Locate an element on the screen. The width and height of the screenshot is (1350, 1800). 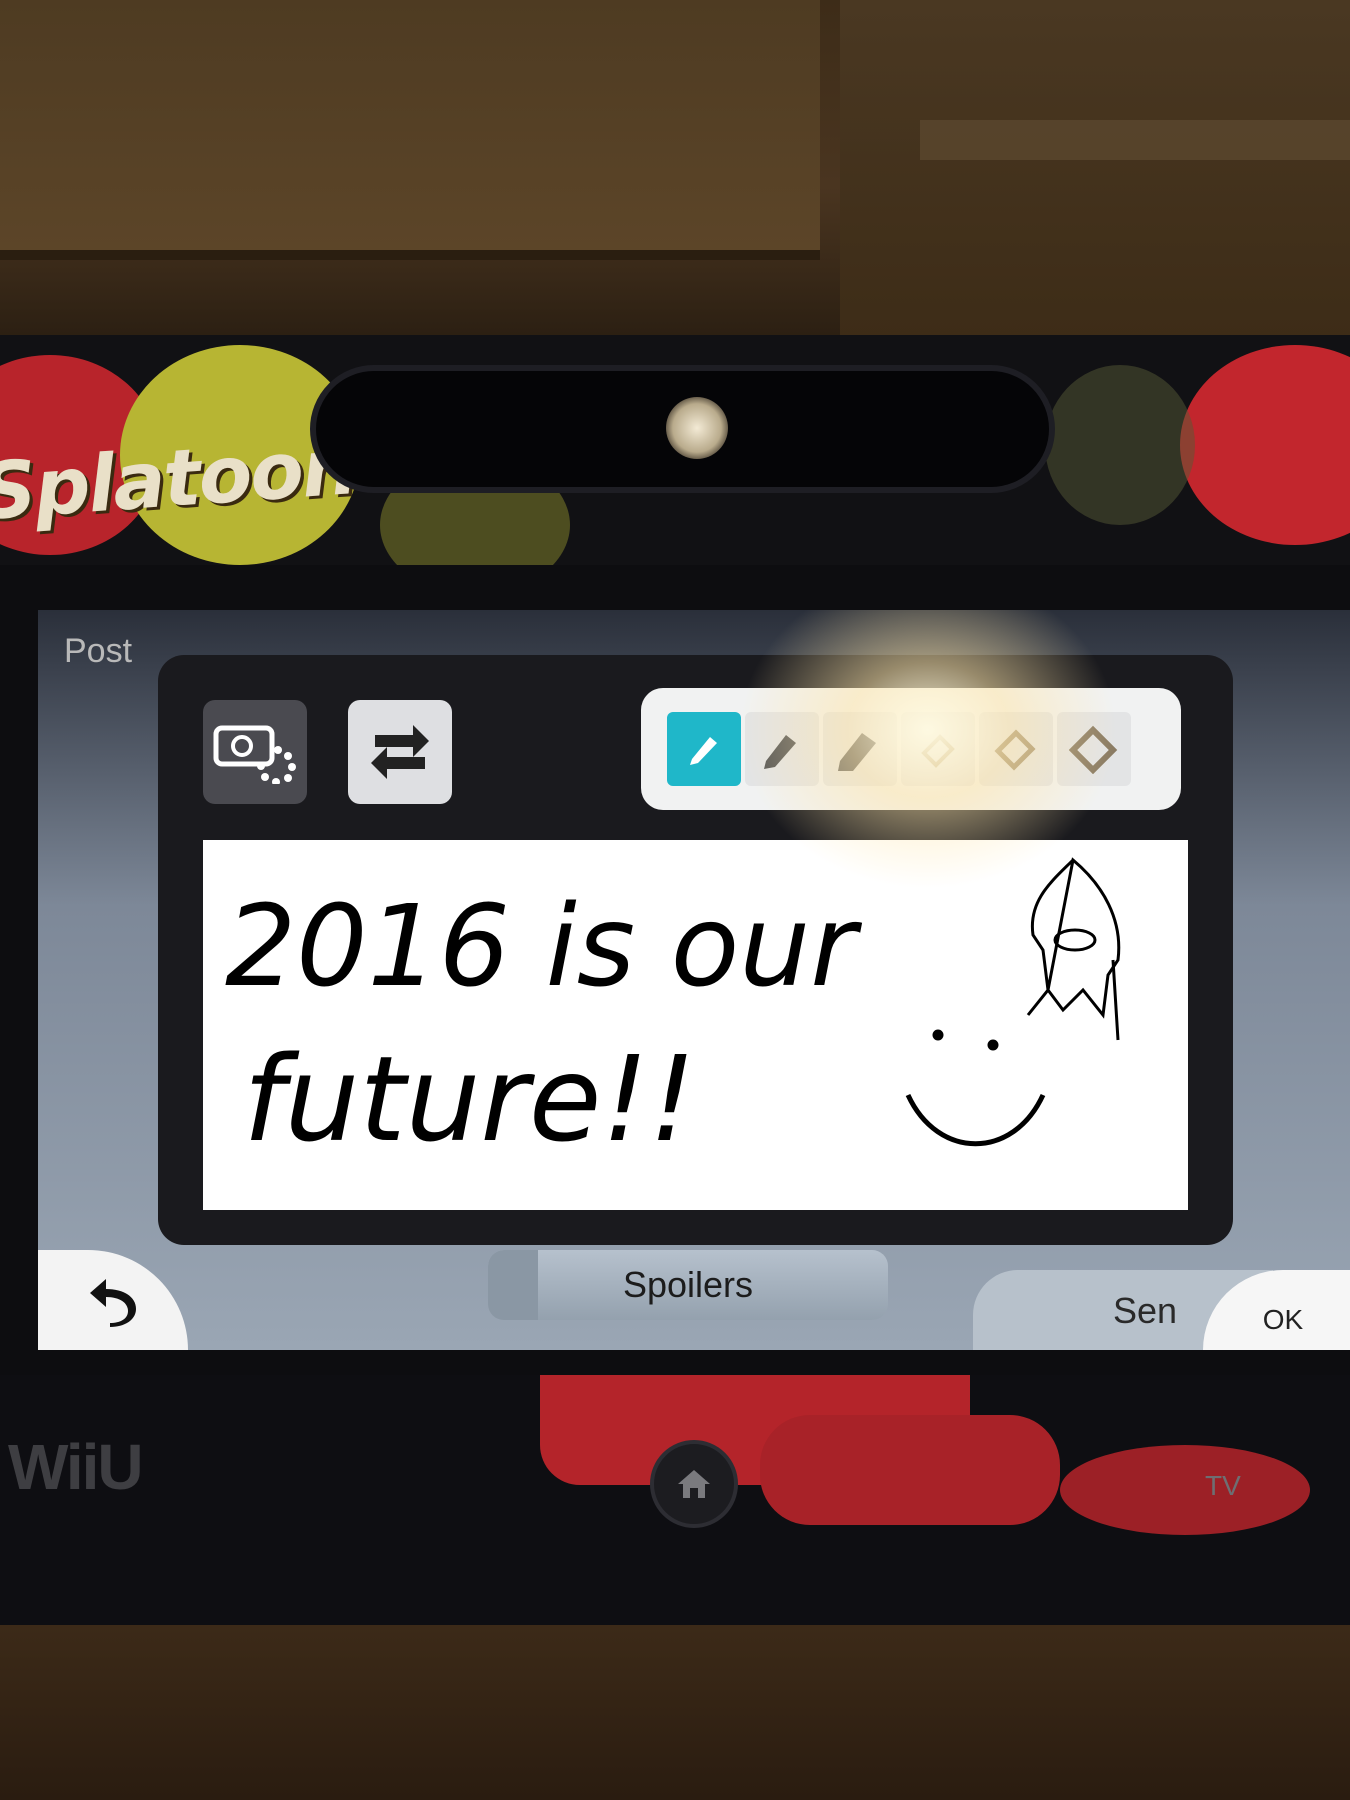
pen-thick-tool is located at coordinates (860, 749).